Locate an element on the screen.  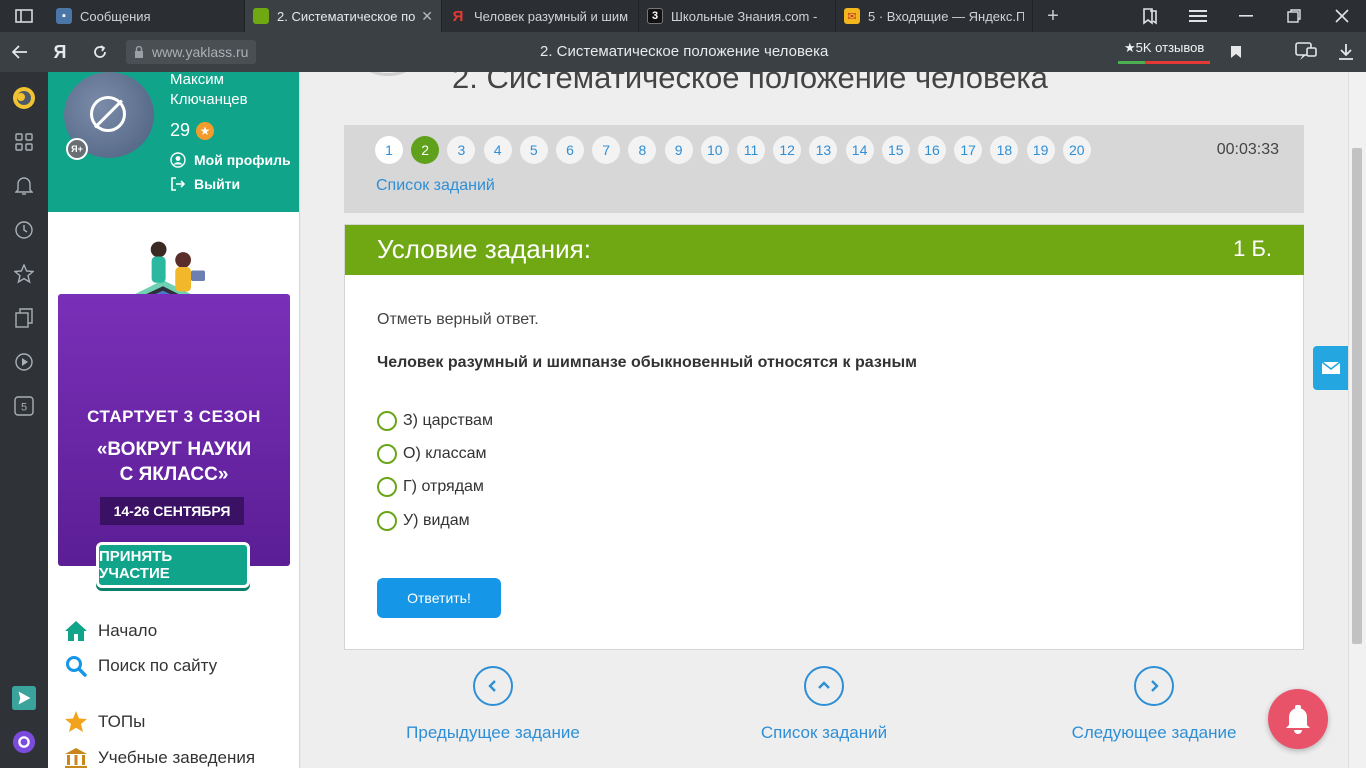
question-number-19: 19 is located at coordinates (1040, 150).